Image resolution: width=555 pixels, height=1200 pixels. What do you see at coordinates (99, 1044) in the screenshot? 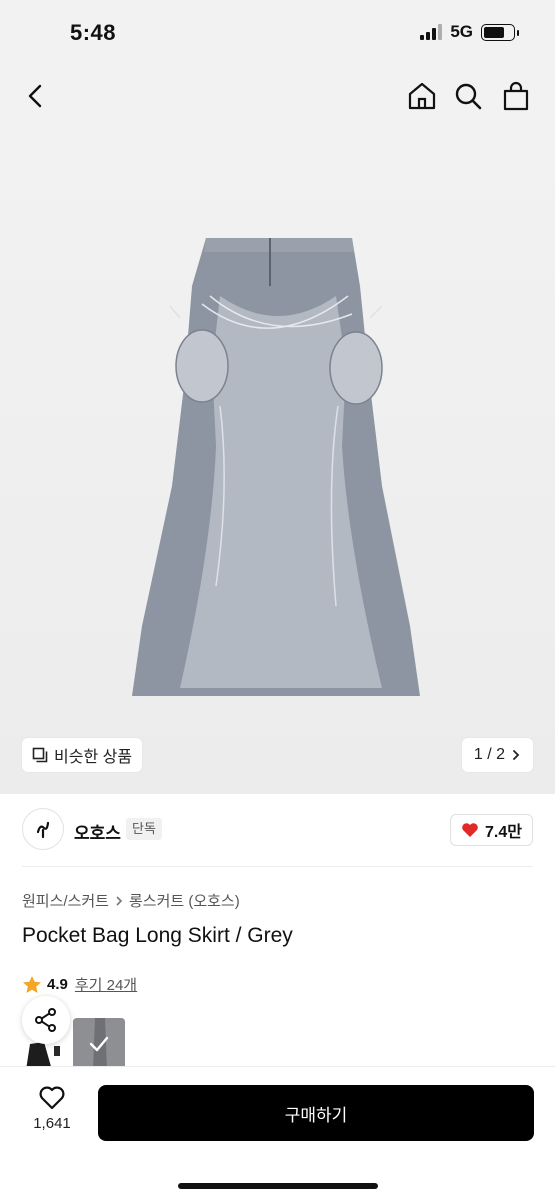
I see `color-option-thumbnail-selected` at bounding box center [99, 1044].